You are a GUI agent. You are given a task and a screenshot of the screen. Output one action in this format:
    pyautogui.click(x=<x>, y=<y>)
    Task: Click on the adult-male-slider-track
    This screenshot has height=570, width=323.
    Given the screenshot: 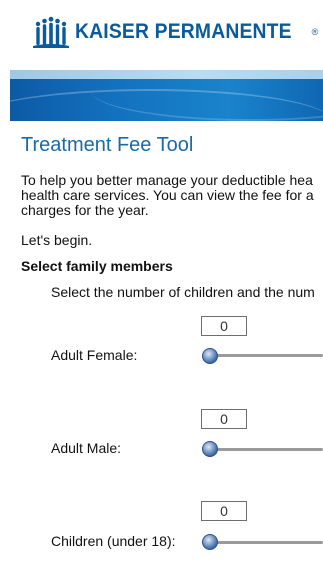 What is the action you would take?
    pyautogui.click(x=266, y=449)
    